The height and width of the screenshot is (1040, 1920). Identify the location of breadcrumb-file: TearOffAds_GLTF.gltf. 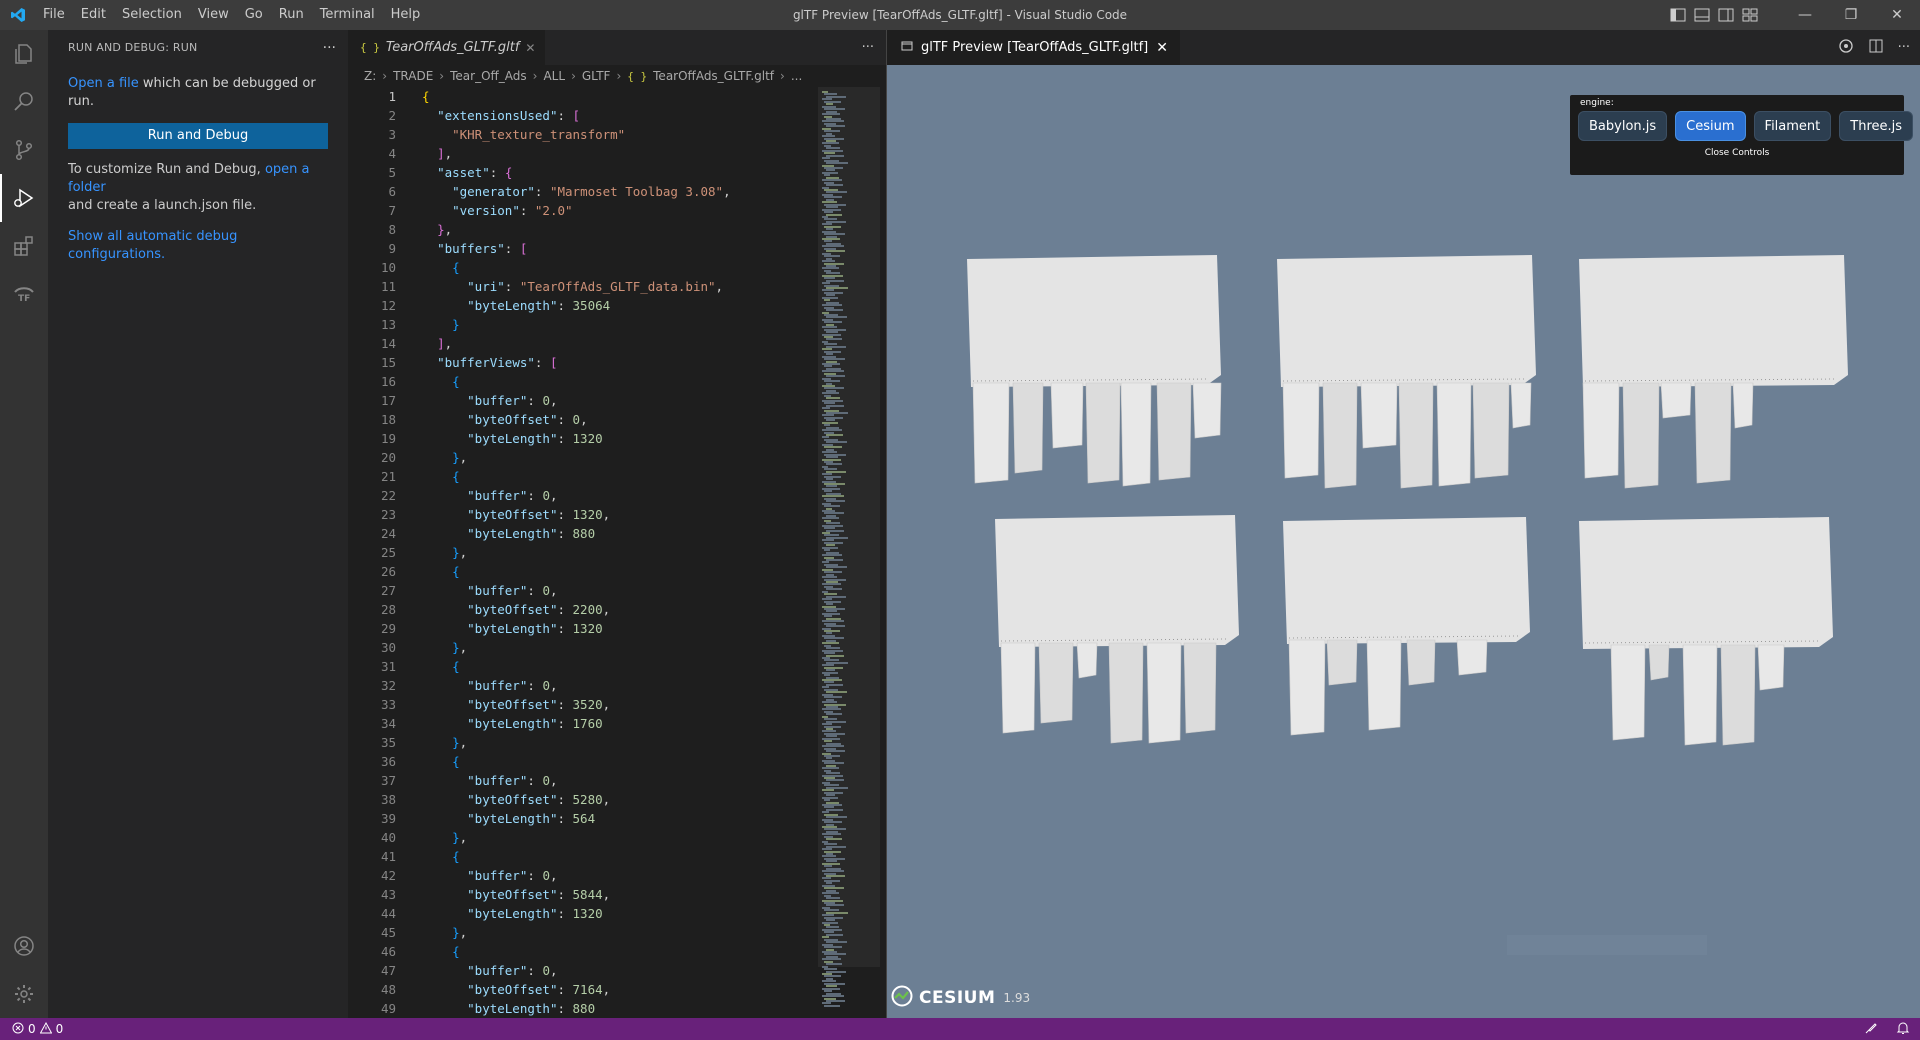
(713, 76).